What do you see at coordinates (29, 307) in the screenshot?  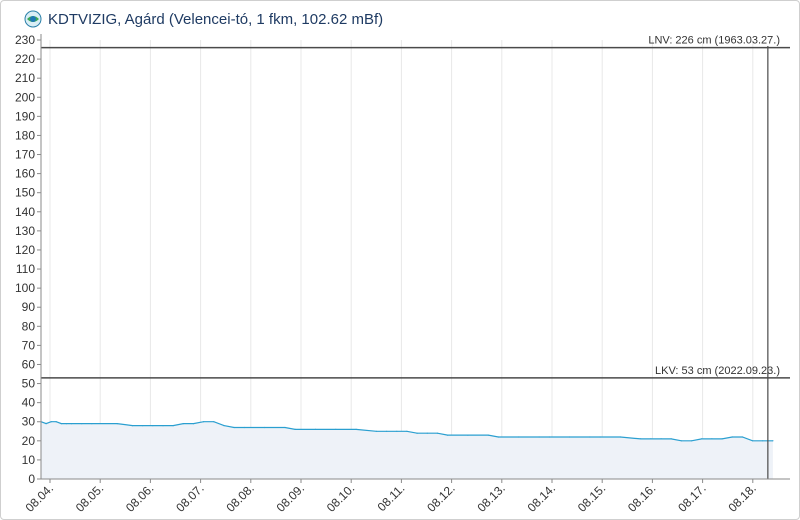 I see `y-tick-label: 90` at bounding box center [29, 307].